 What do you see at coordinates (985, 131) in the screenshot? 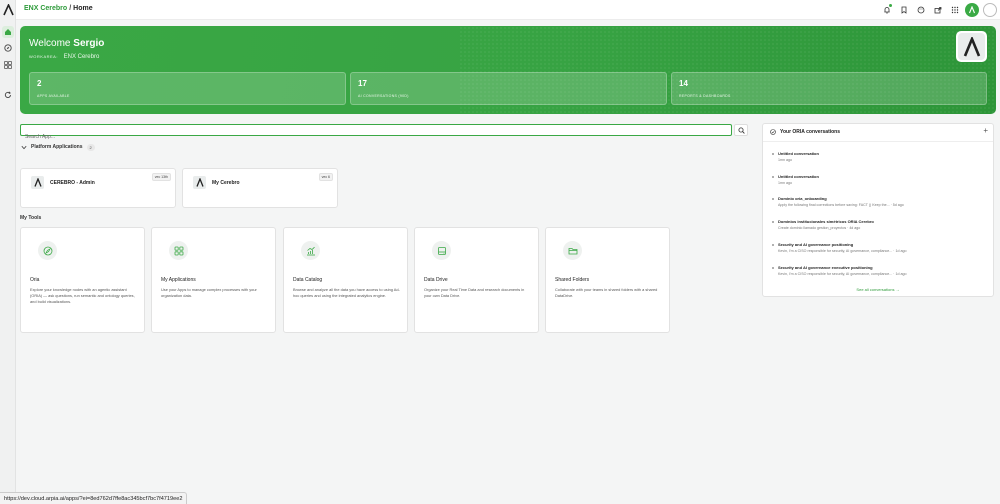
I see `new-conversation-plus-icon: +` at bounding box center [985, 131].